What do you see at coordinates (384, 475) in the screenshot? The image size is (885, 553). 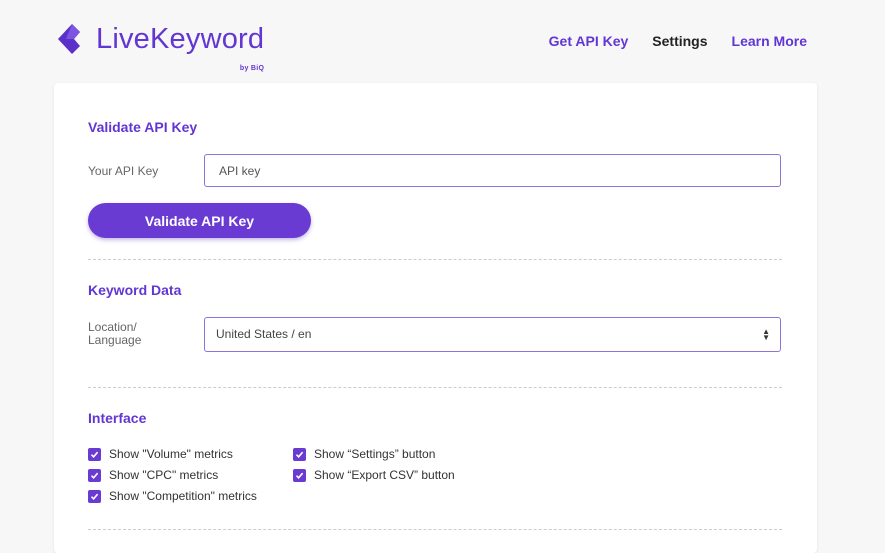 I see `option-label: Show “Export CSV” button` at bounding box center [384, 475].